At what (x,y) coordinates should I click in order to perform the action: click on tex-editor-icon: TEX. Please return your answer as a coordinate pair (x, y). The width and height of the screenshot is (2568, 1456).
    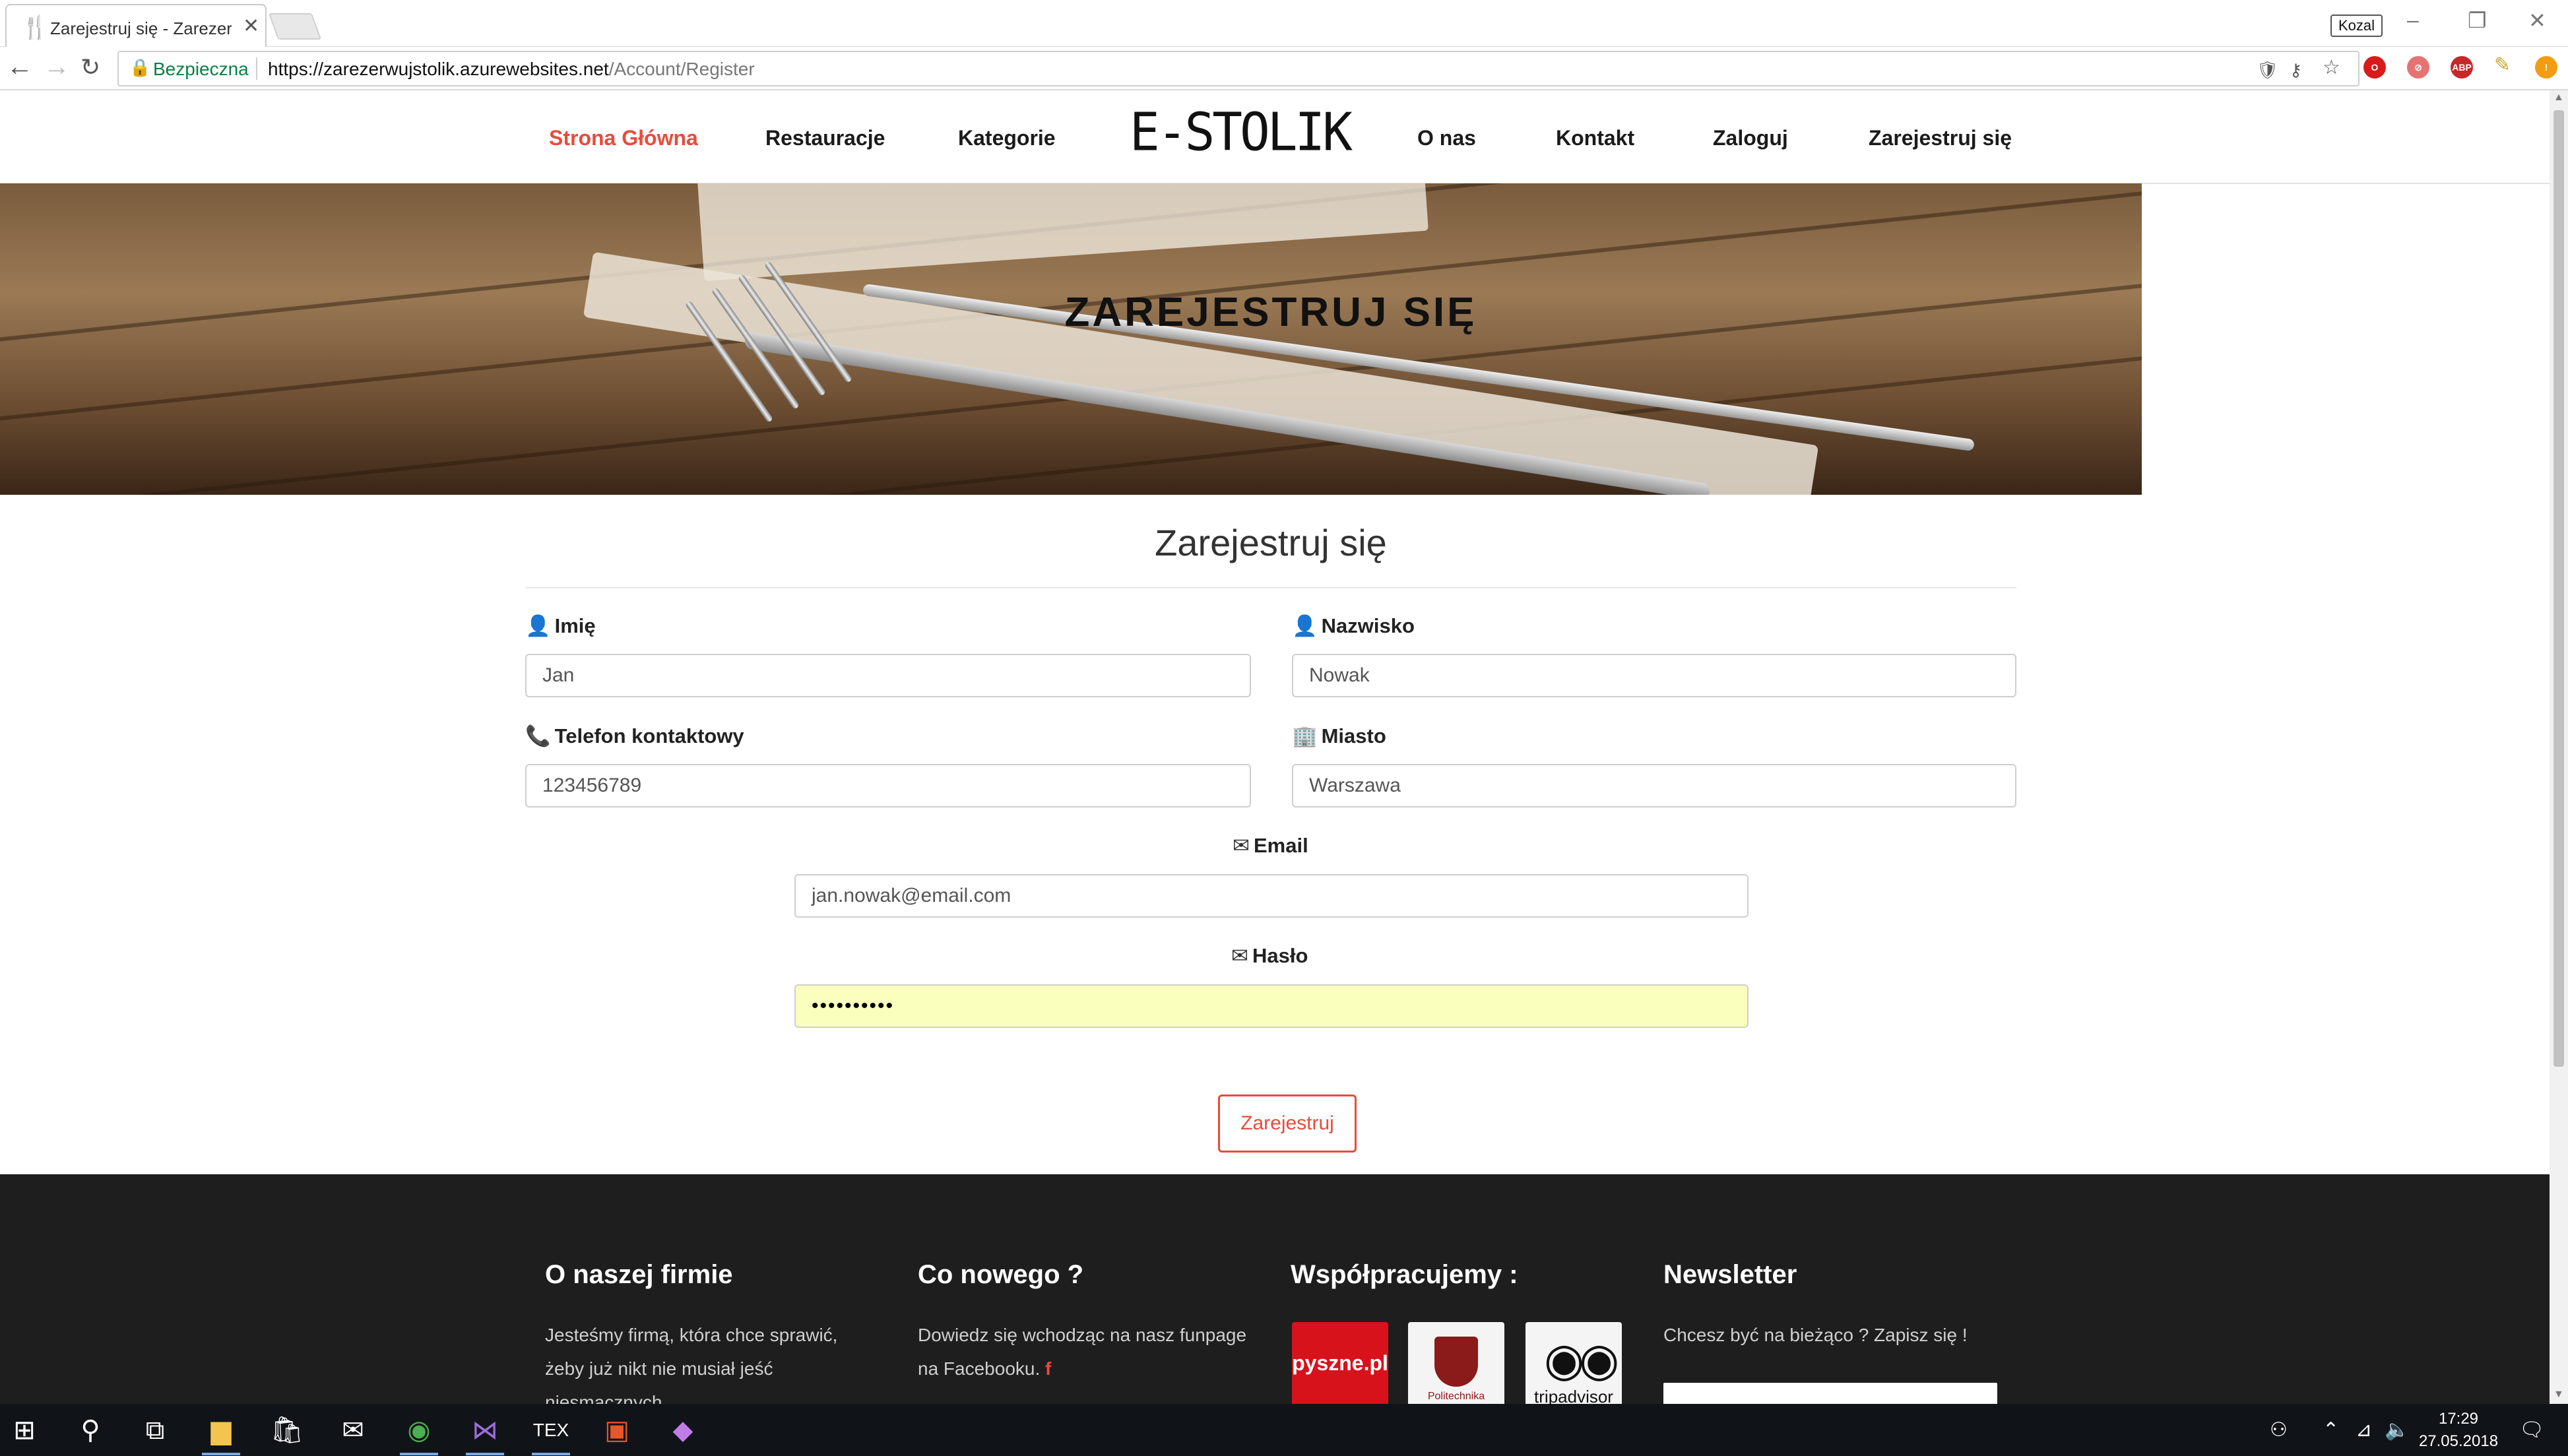
    Looking at the image, I should click on (551, 1434).